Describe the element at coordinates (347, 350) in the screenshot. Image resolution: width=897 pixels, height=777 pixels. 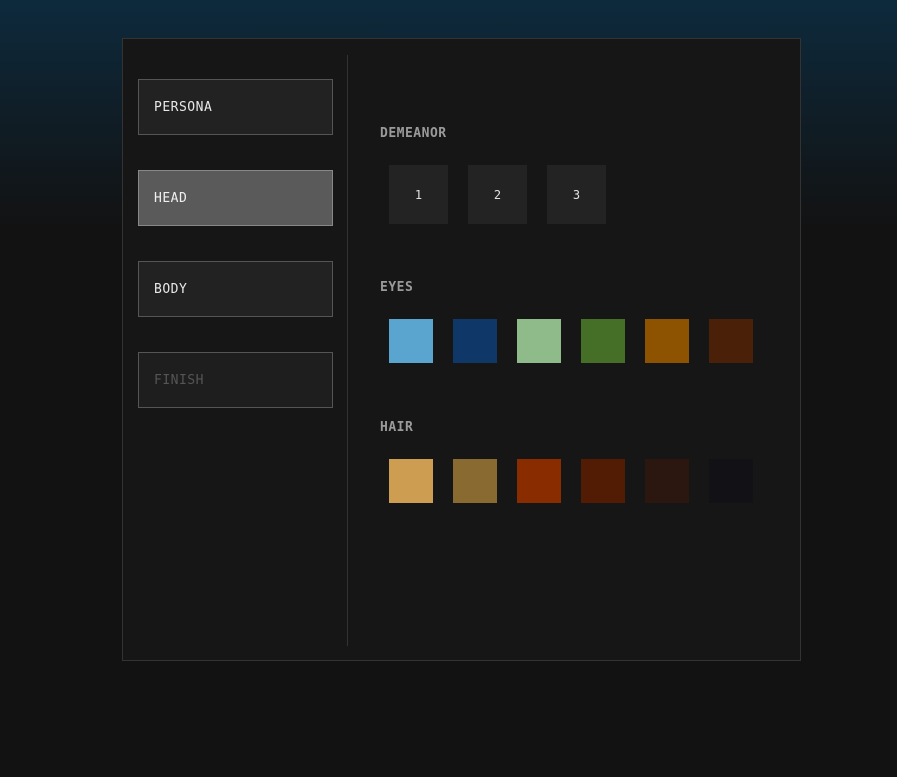
I see `panel-divider` at that location.